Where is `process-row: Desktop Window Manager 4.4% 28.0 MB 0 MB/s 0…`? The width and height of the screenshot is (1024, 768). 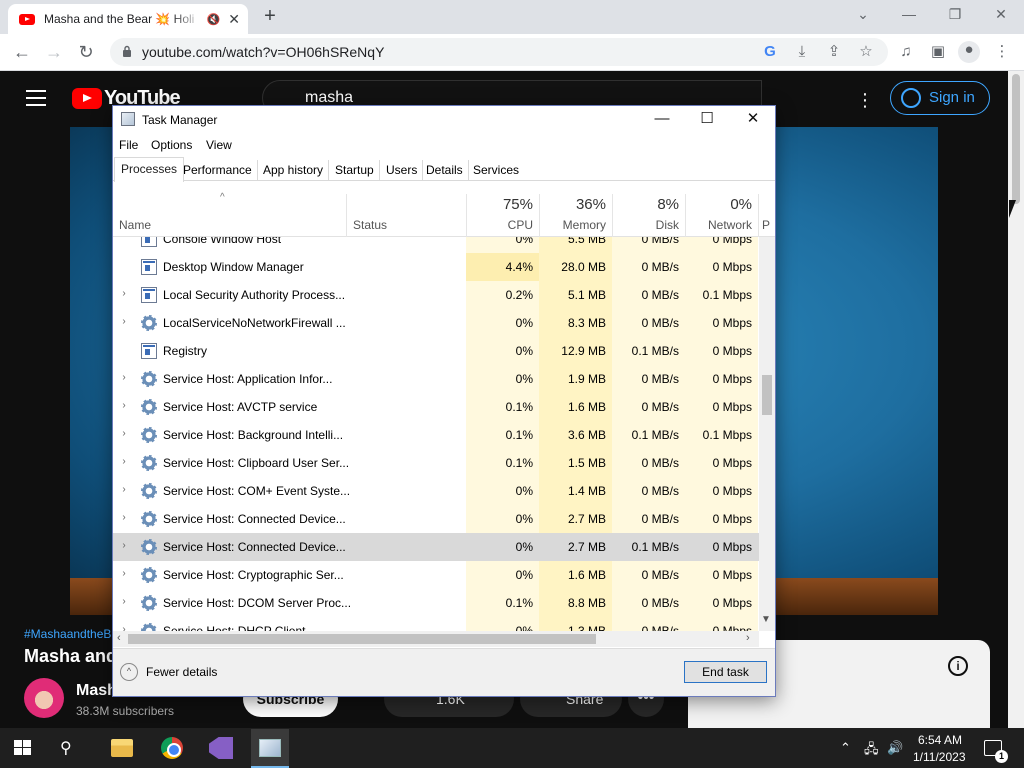
process-row: Desktop Window Manager 4.4% 28.0 MB 0 MB/s 0… is located at coordinates (436, 267).